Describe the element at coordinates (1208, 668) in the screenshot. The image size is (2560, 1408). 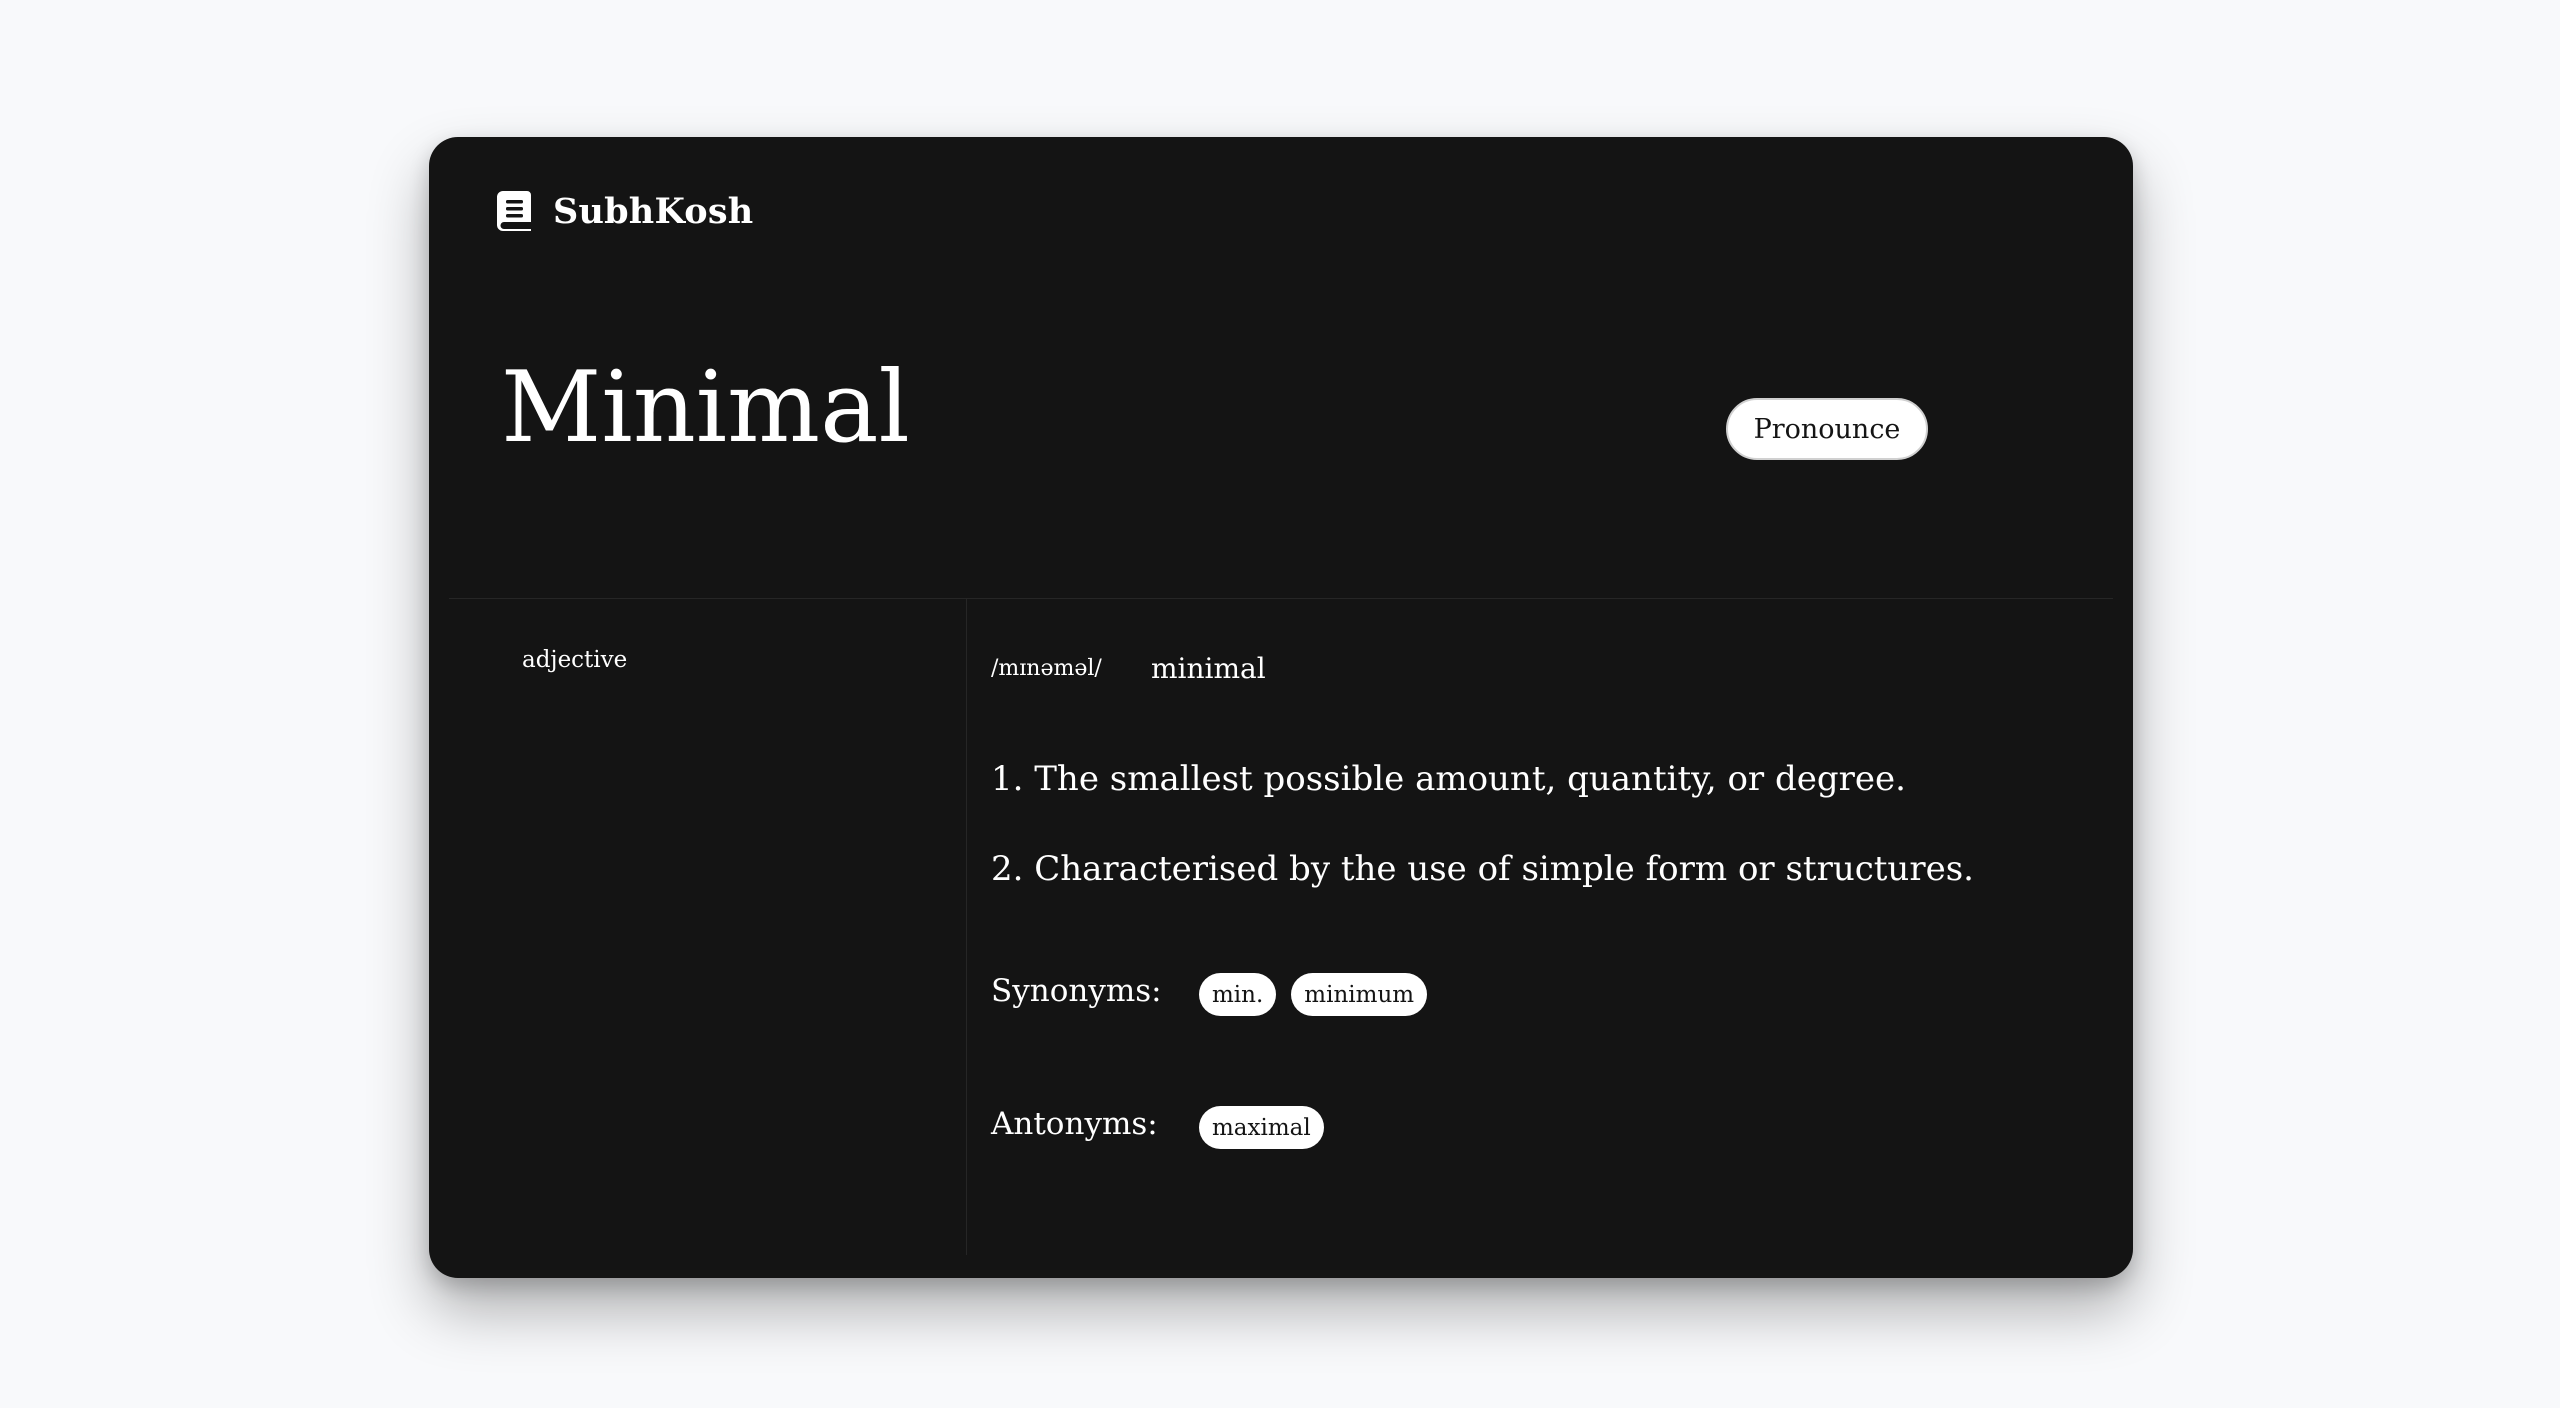
I see `phonetic-word: minimal` at that location.